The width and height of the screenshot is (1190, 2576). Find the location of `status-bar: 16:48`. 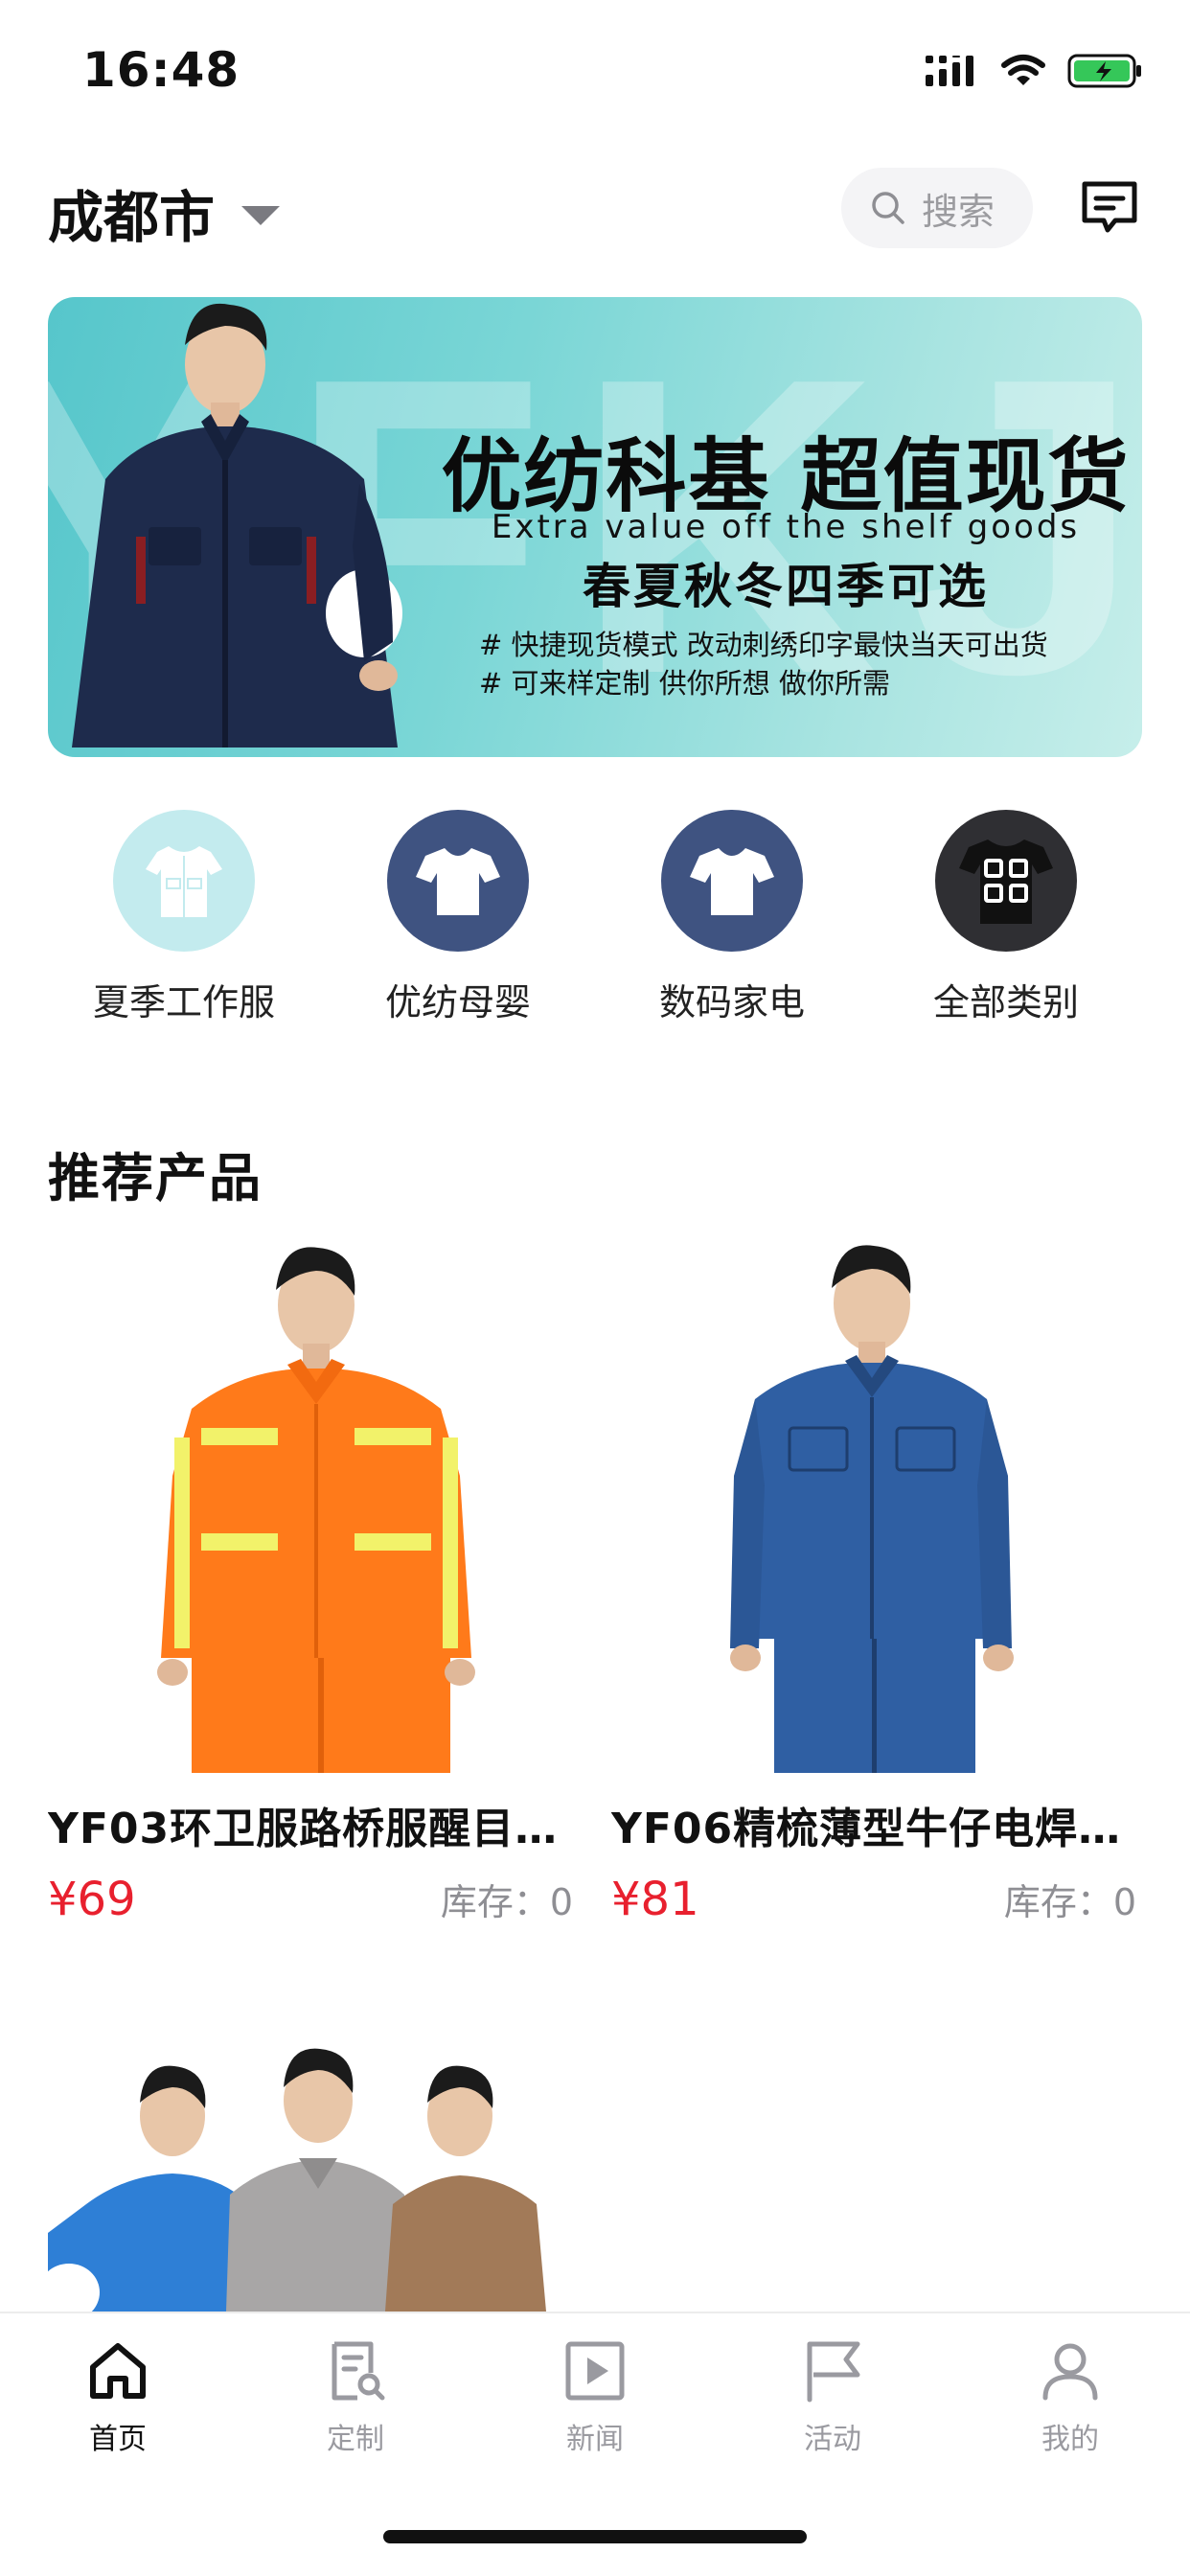

status-bar: 16:48 is located at coordinates (595, 72).